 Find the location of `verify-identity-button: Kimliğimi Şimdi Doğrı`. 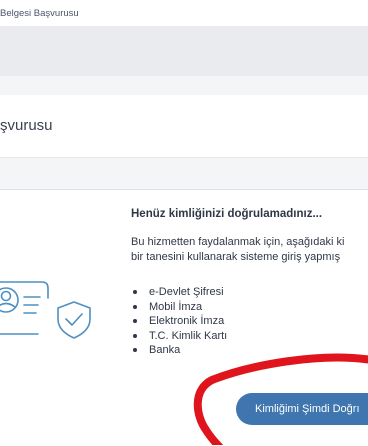

verify-identity-button: Kimliğimi Şimdi Doğrı is located at coordinates (302, 409).